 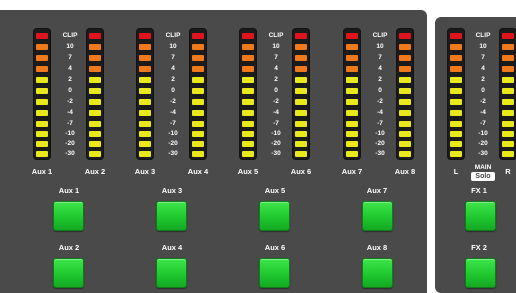 What do you see at coordinates (171, 273) in the screenshot?
I see `aux-4-button` at bounding box center [171, 273].